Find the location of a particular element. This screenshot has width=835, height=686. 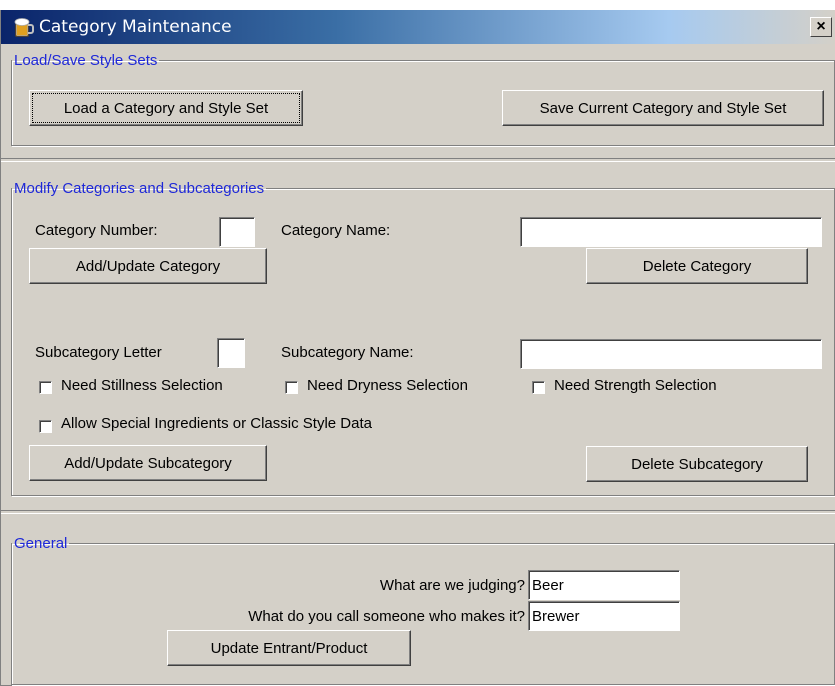

subcategory-letter-input is located at coordinates (231, 353).